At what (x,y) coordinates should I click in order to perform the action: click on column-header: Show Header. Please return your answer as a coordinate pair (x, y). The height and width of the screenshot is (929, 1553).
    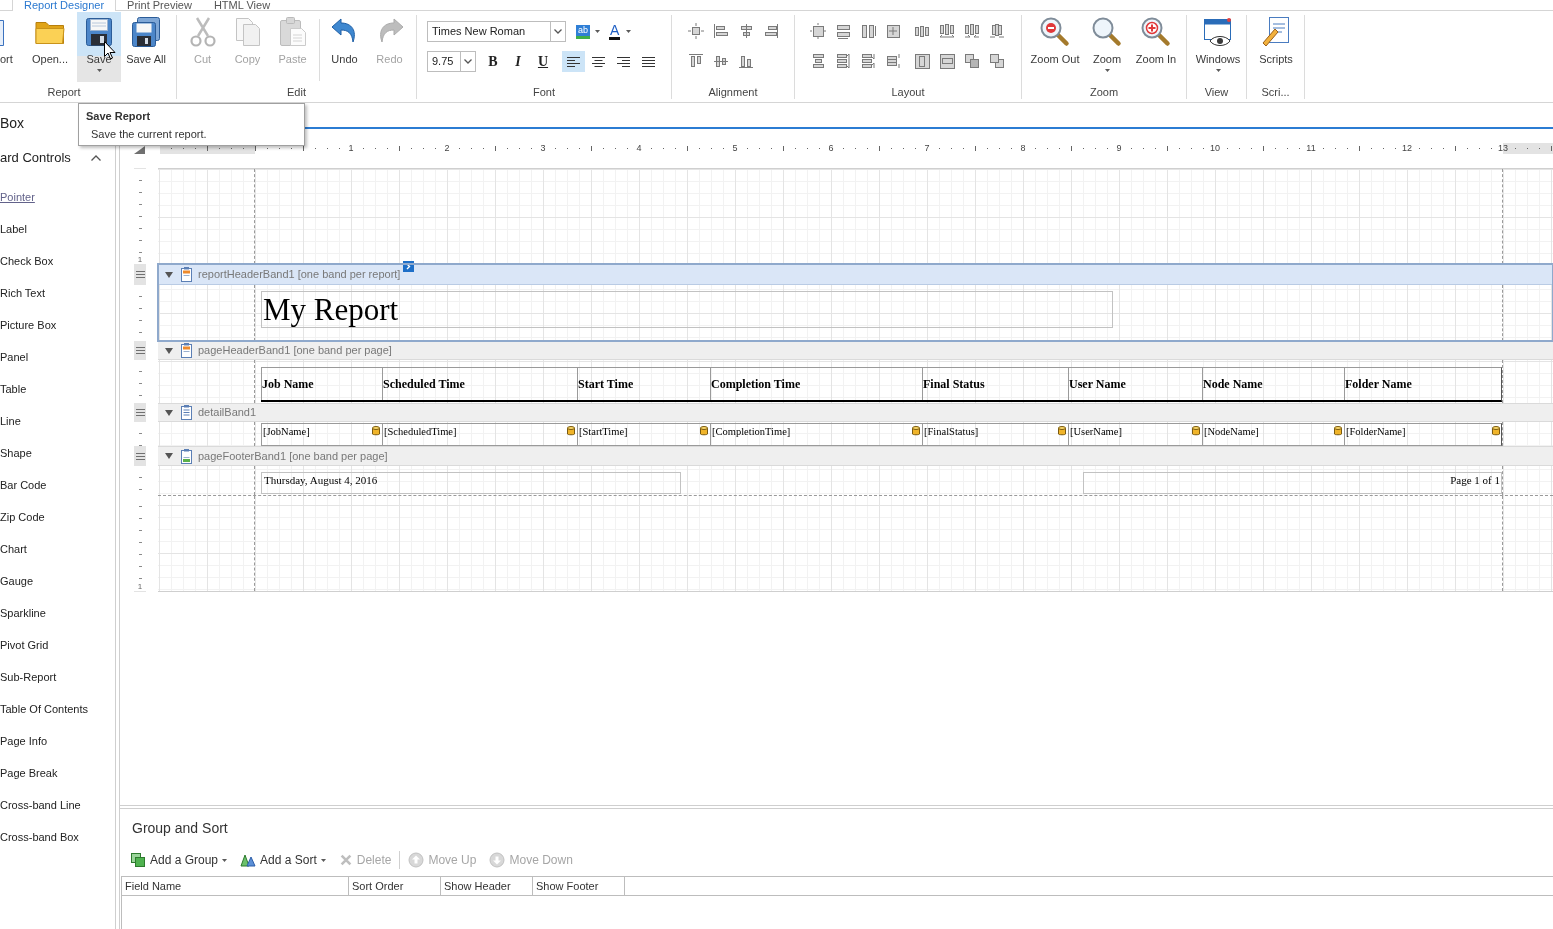
    Looking at the image, I should click on (487, 886).